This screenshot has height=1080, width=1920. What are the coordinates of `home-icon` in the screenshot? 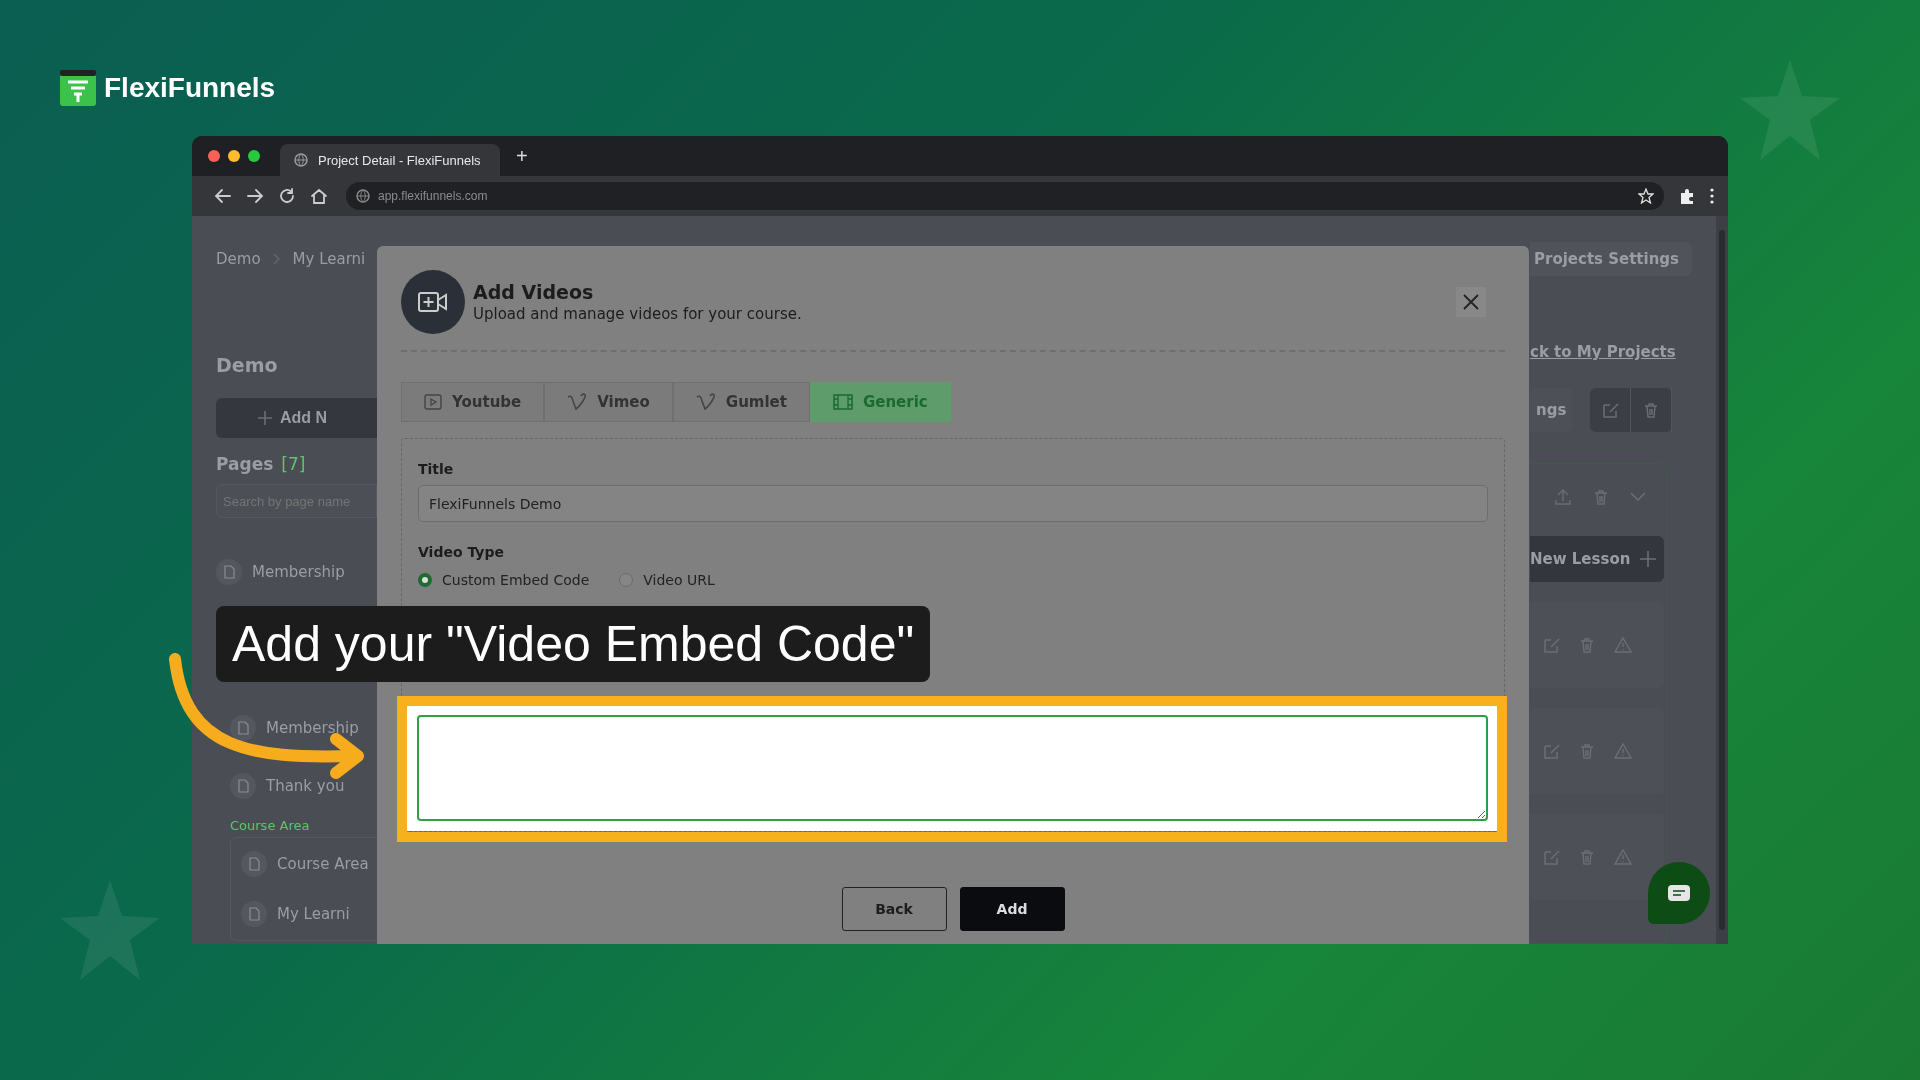 It's located at (319, 196).